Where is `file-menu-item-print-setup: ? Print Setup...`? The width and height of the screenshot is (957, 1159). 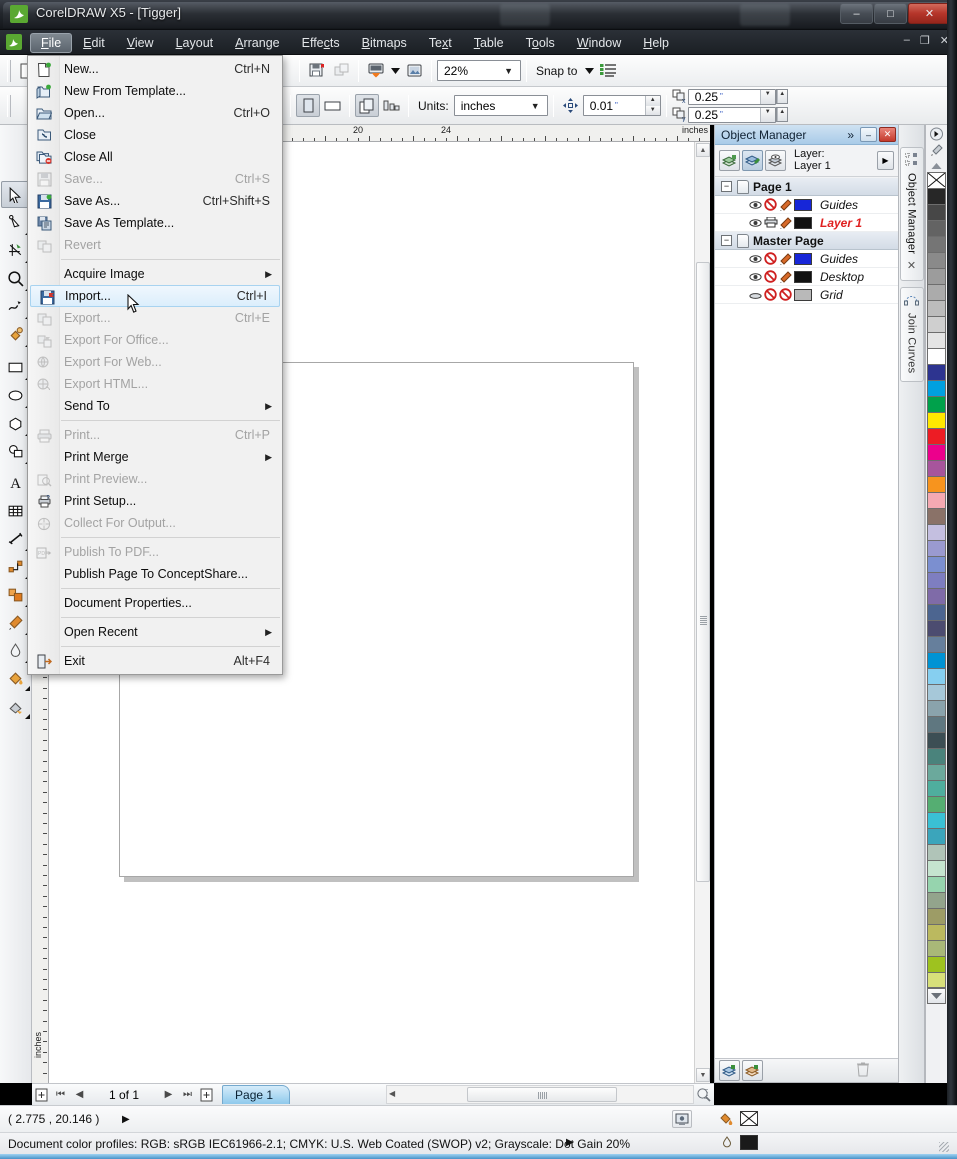
file-menu-item-print-setup: ? Print Setup... is located at coordinates (155, 501).